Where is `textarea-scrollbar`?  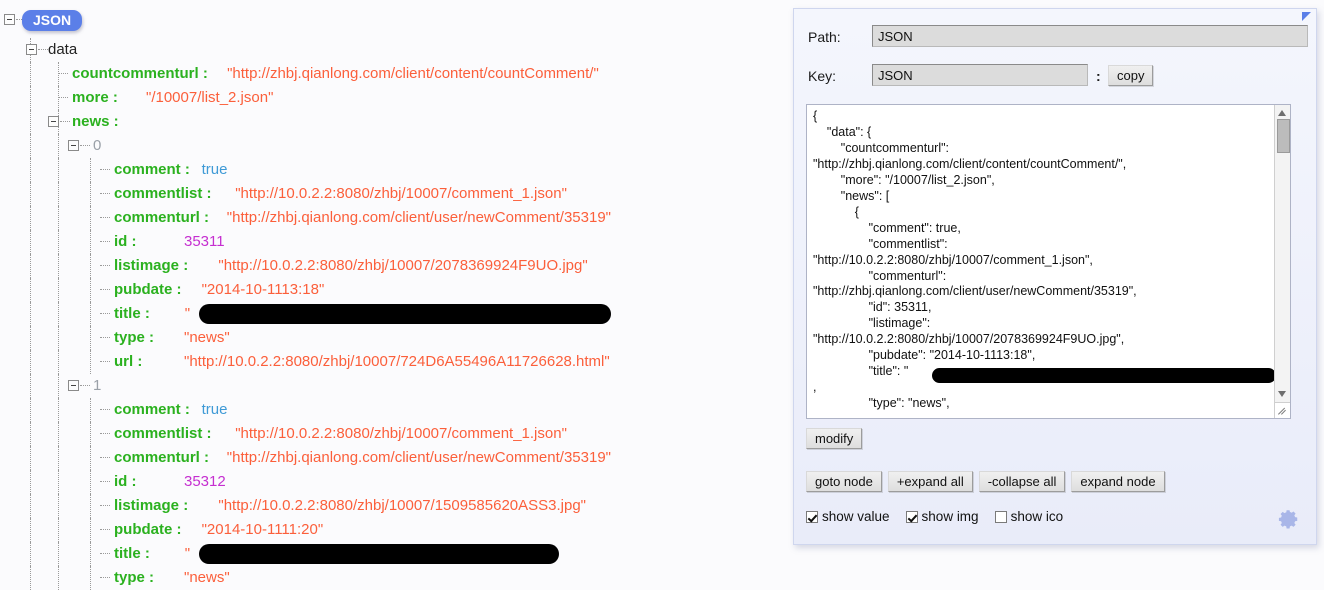
textarea-scrollbar is located at coordinates (1282, 253).